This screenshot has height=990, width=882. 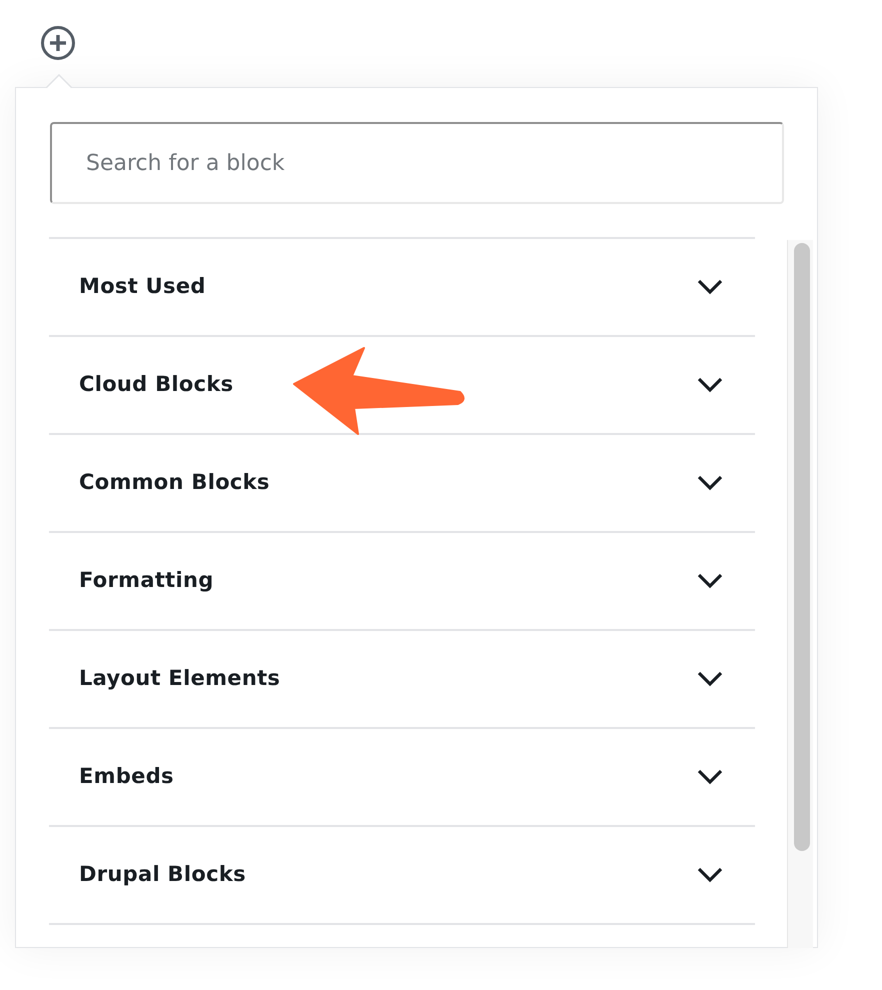 I want to click on search-field: Search for a block, so click(x=417, y=163).